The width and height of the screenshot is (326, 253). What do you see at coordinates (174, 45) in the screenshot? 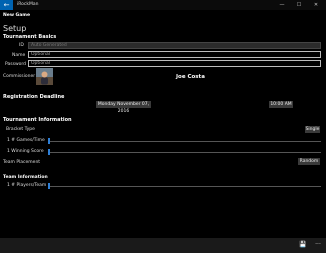
I see `id-field: Auto Generated` at bounding box center [174, 45].